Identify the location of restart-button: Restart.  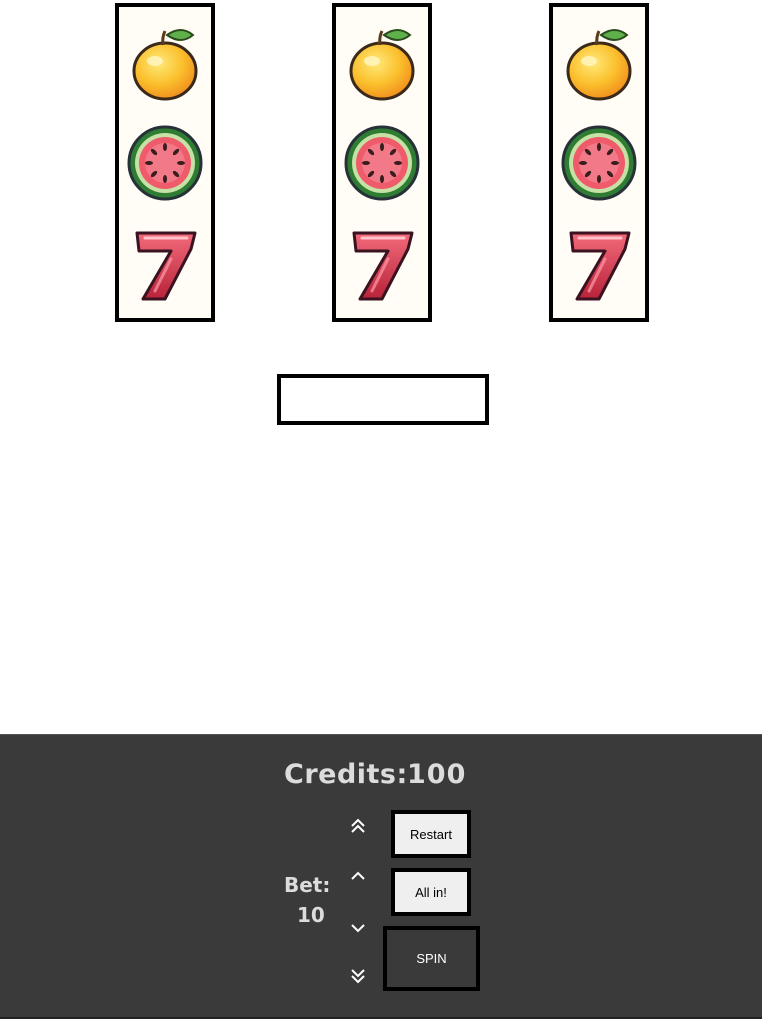
(431, 834).